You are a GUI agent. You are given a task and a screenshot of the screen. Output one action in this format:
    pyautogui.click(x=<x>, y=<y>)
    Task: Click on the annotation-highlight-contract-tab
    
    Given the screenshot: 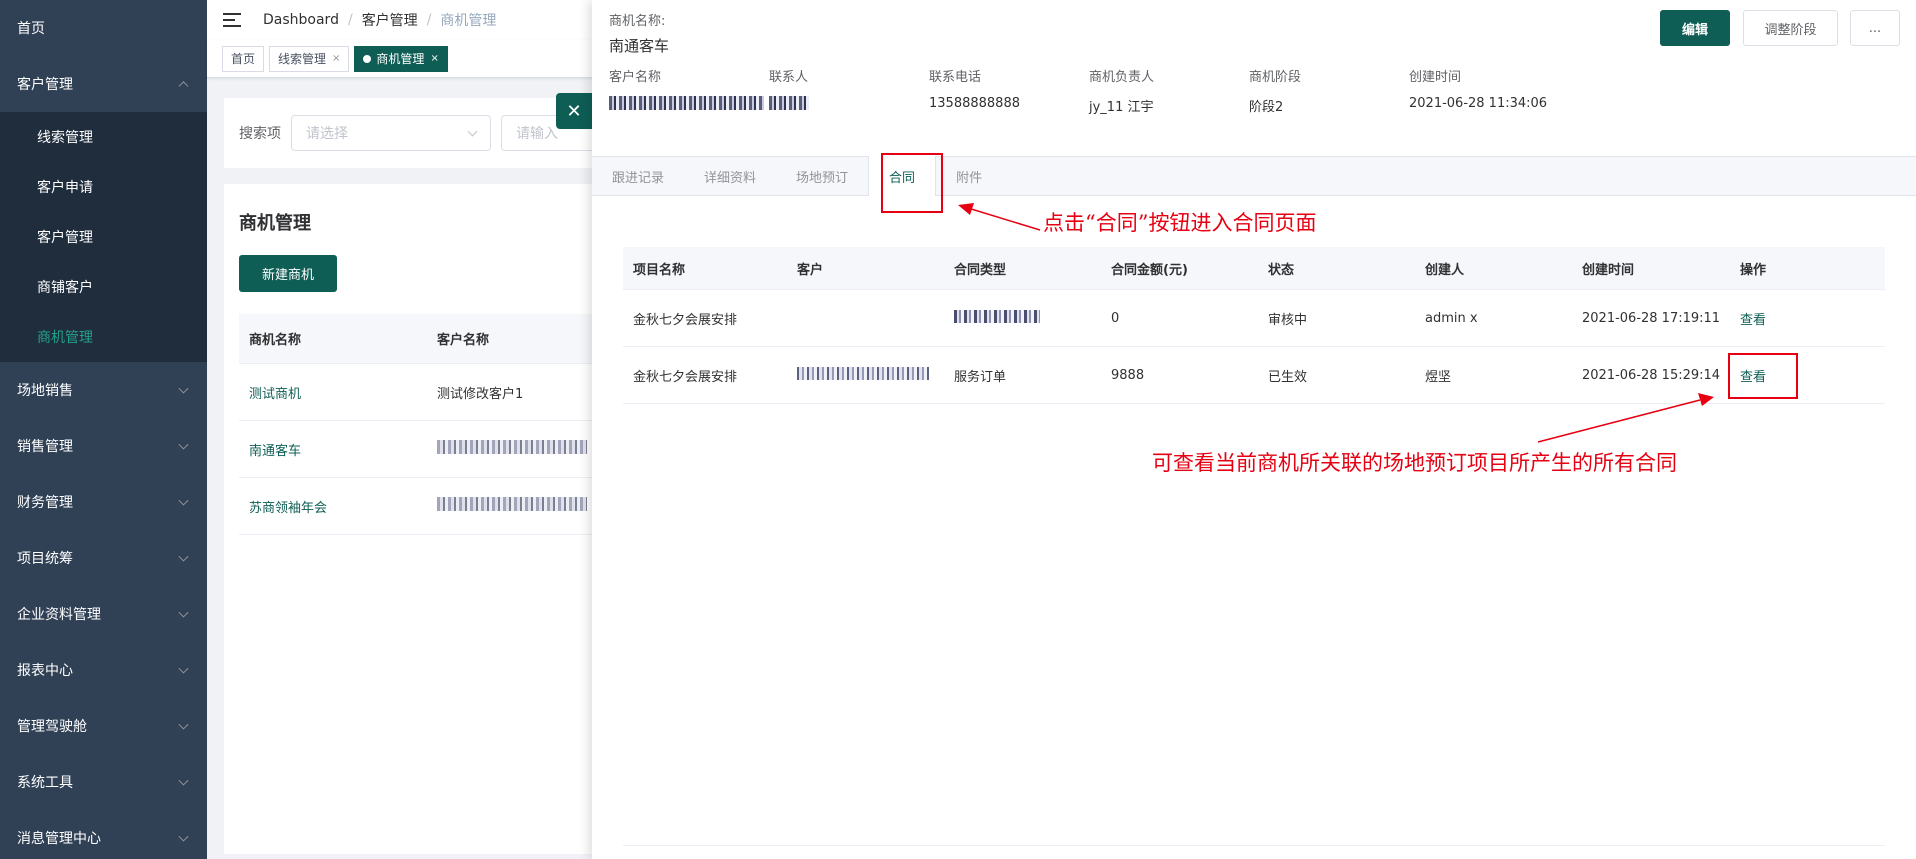 What is the action you would take?
    pyautogui.click(x=912, y=183)
    